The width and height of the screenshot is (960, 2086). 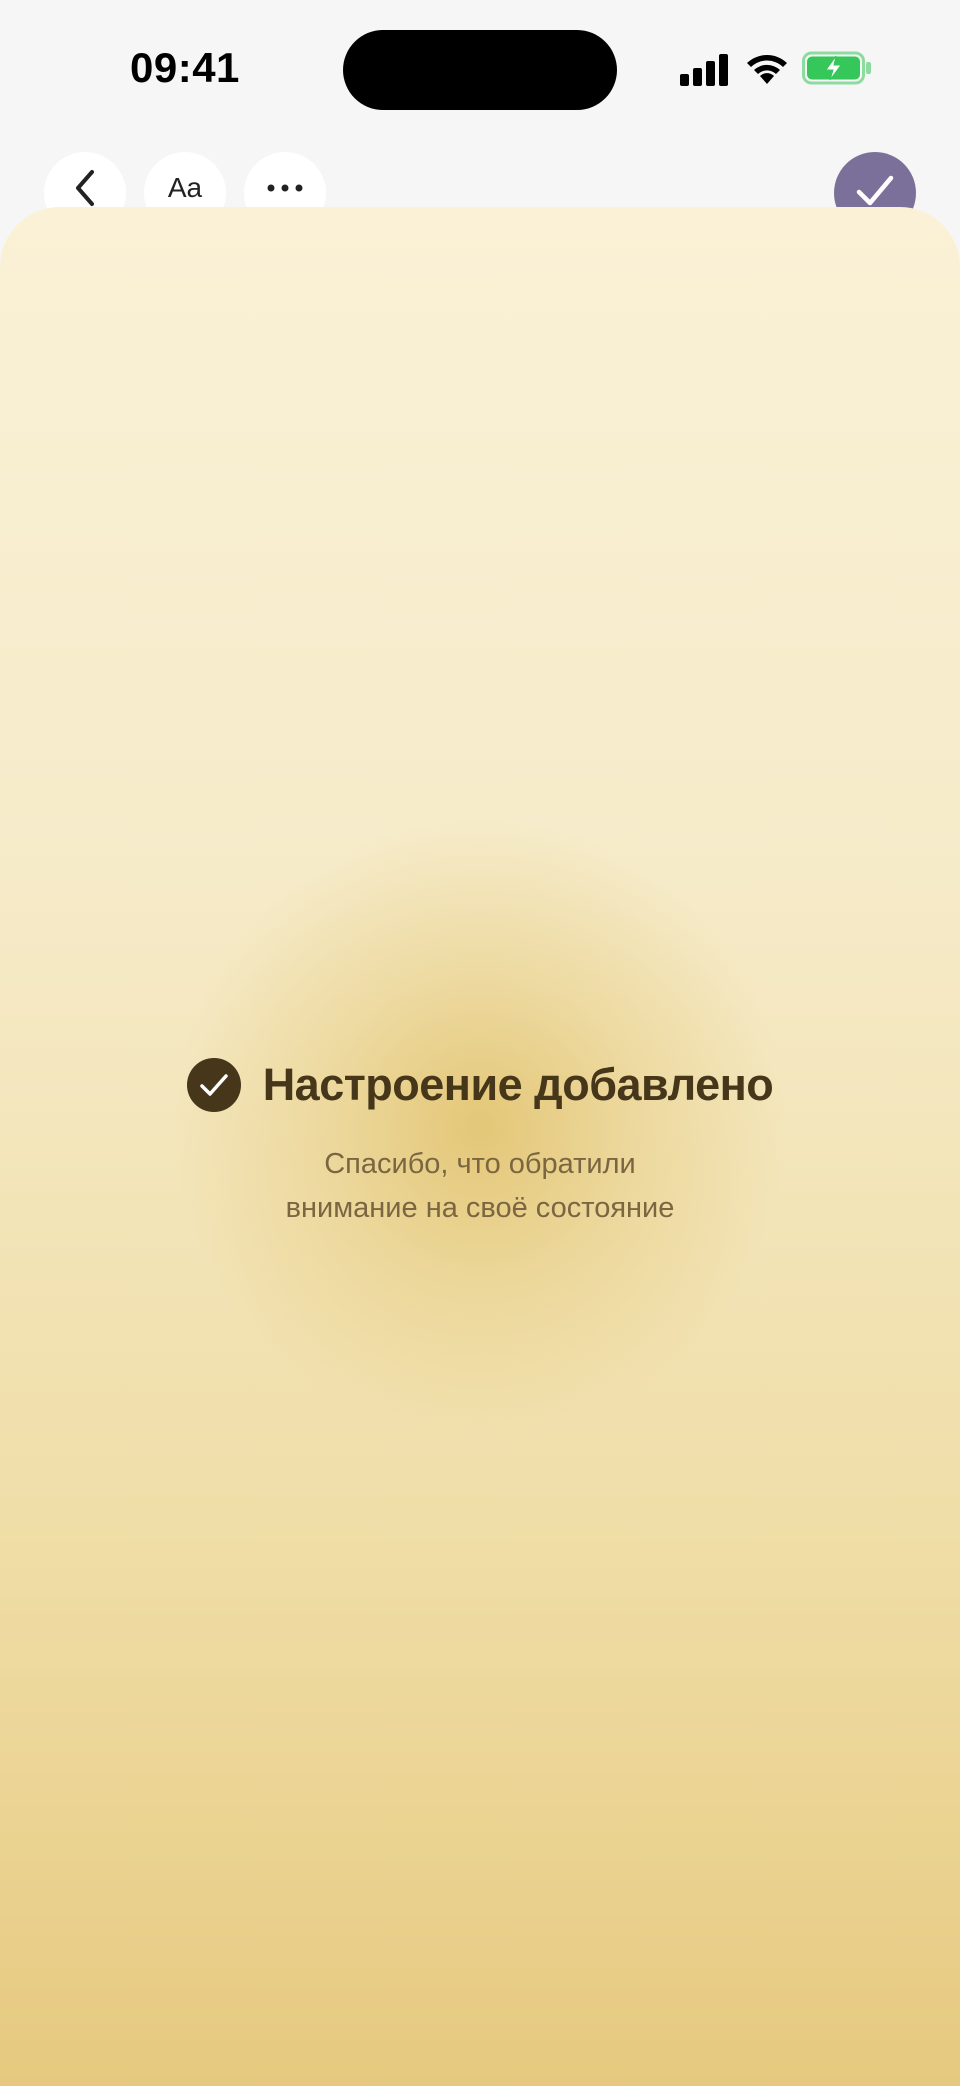 I want to click on cellular-signal-icon, so click(x=704, y=70).